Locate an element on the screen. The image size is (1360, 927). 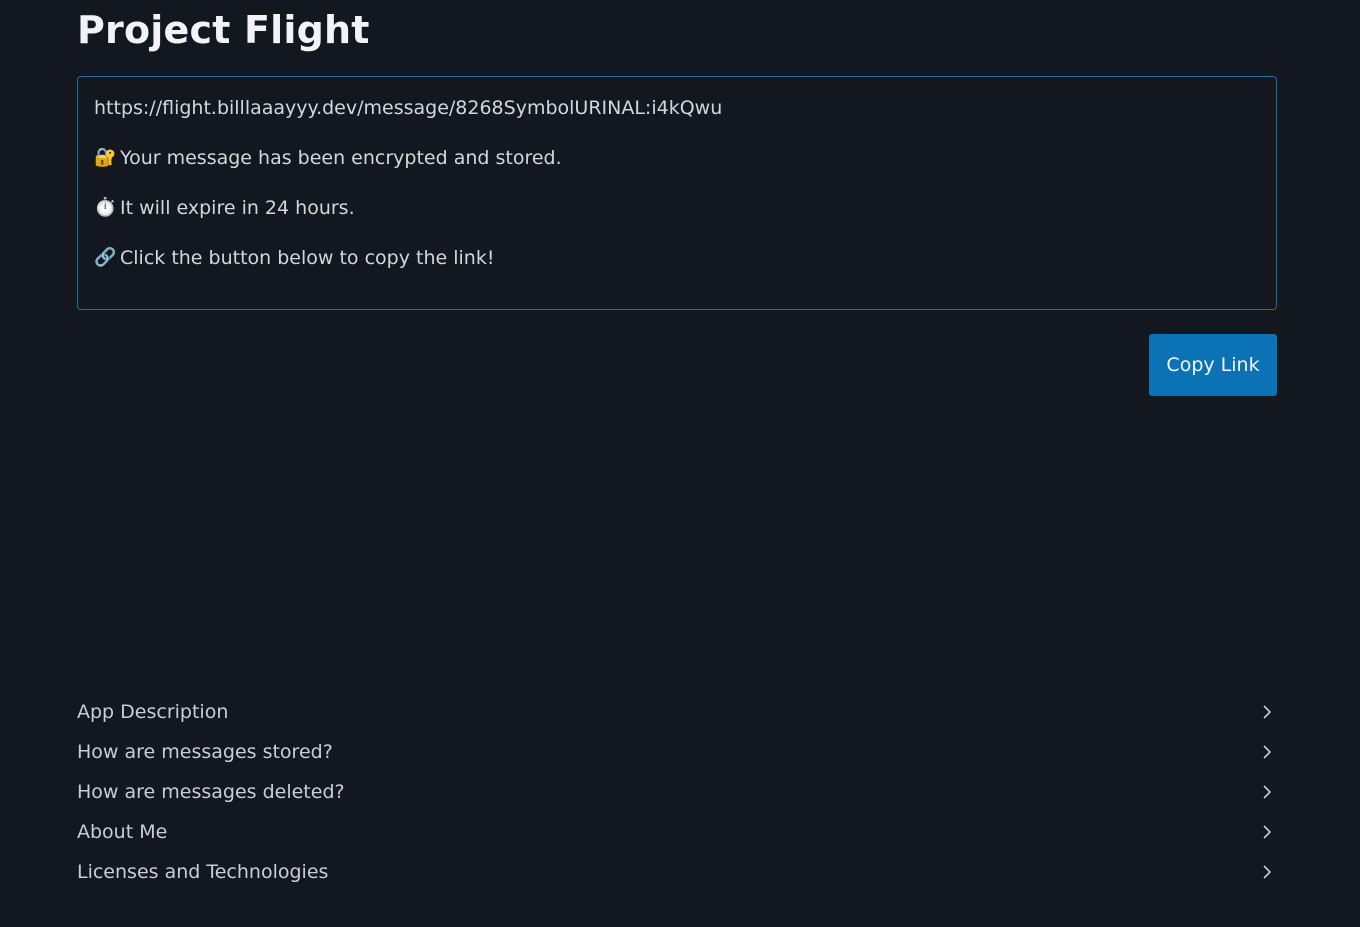
accordion-item-app-description: App Description is located at coordinates (677, 712).